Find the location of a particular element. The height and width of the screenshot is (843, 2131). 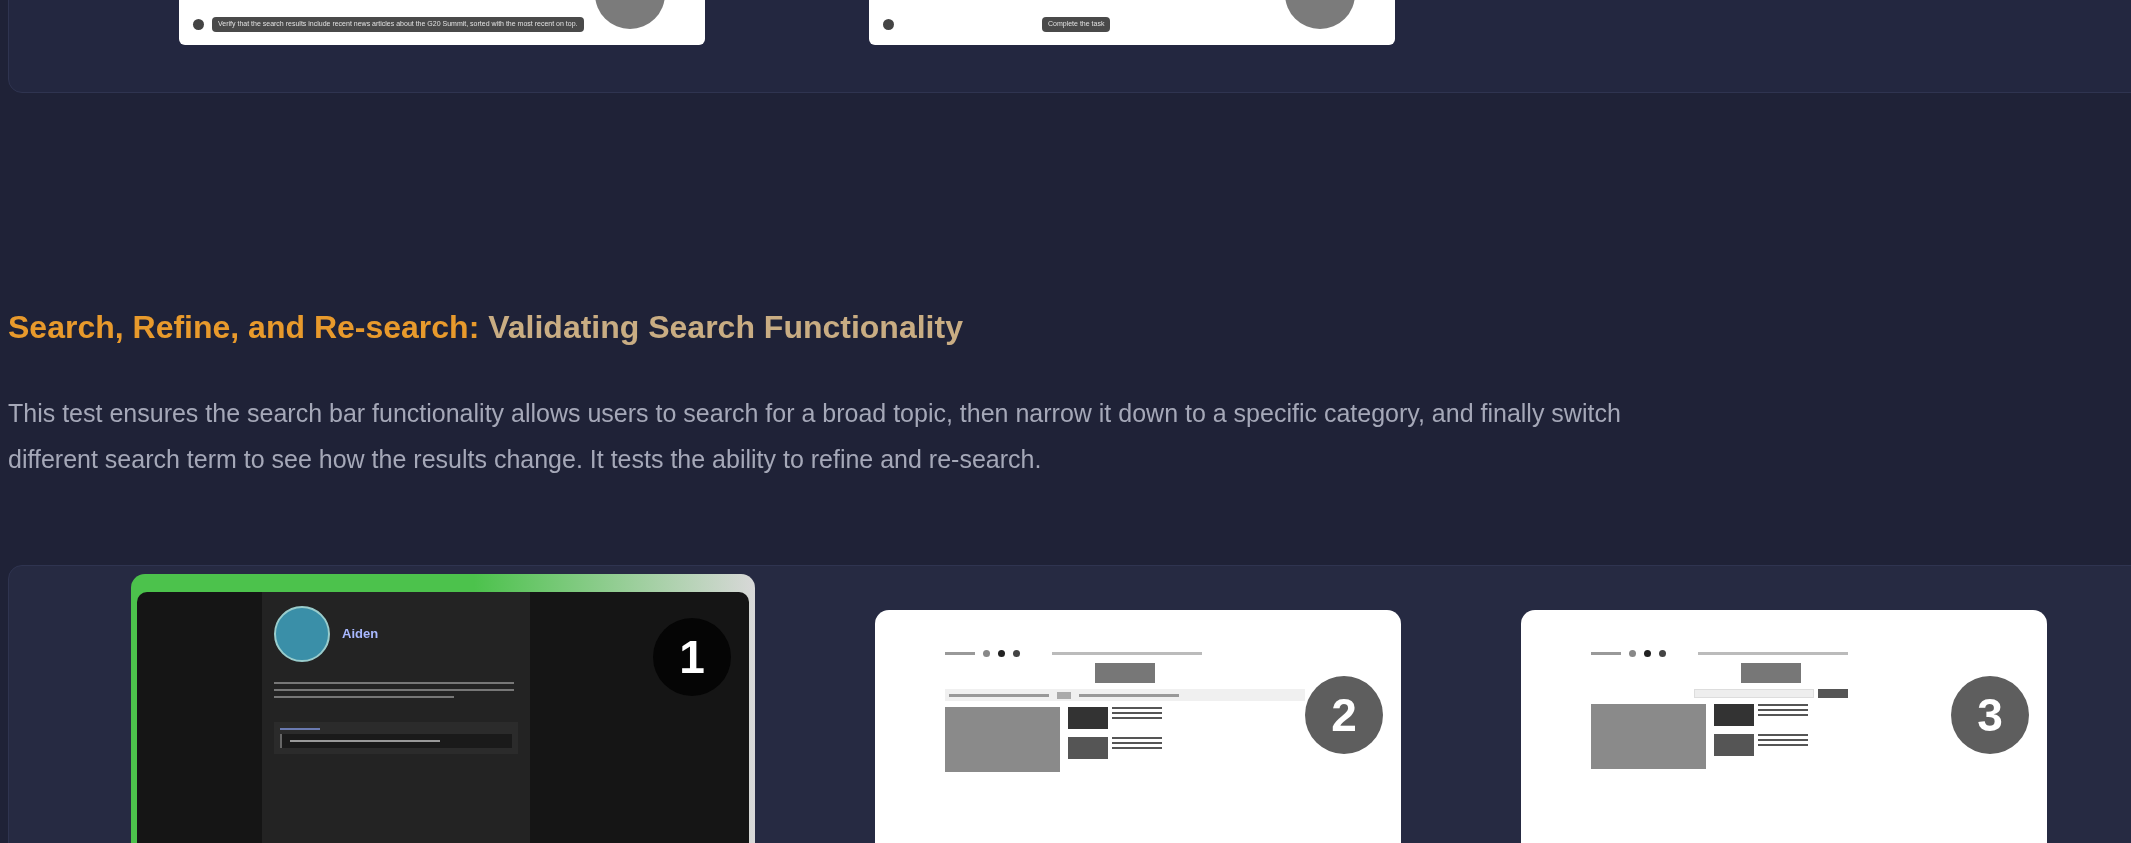

section-title: Search, Refine, and Re-search: Validating Search Functionality is located at coordinates (486, 327).